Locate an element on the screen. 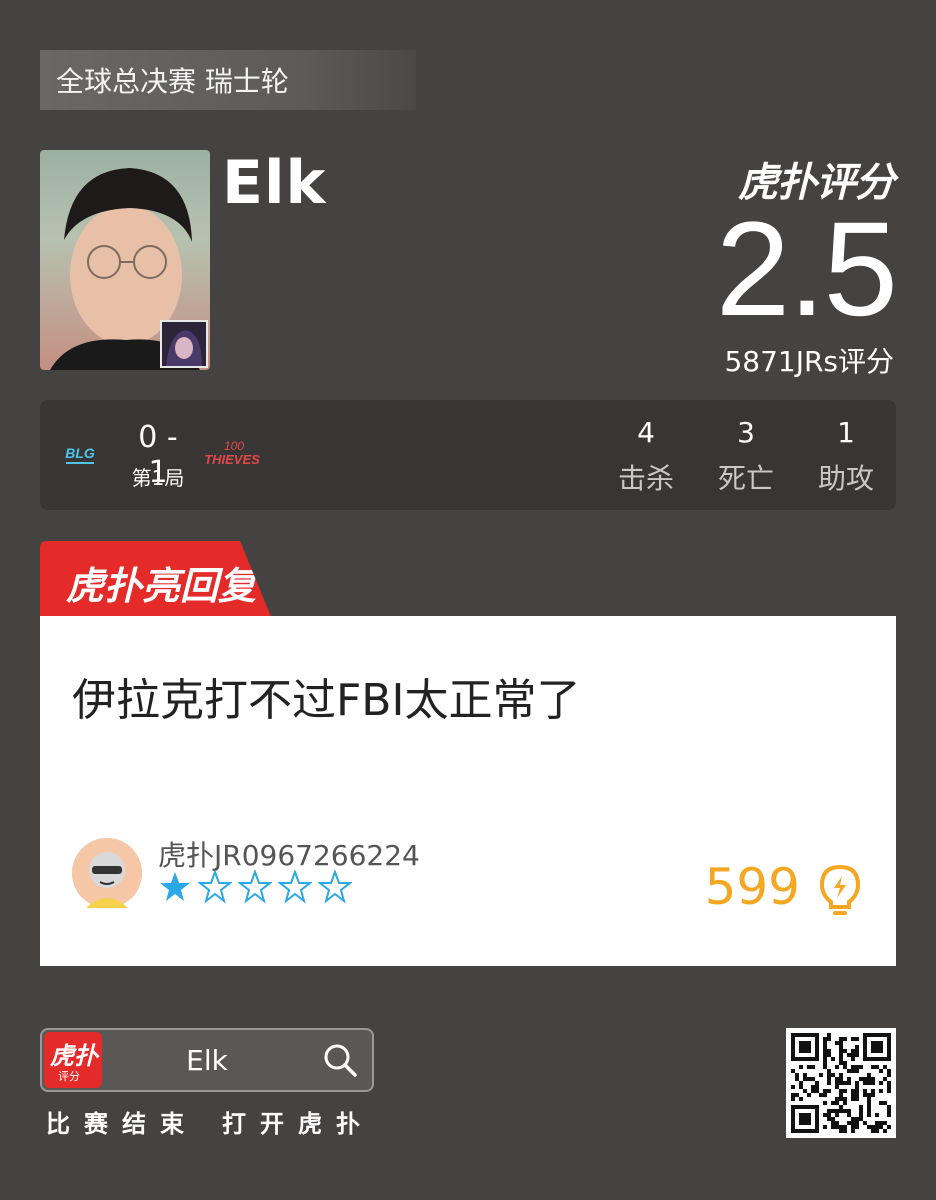  stat-deaths-value: 3 is located at coordinates (746, 432).